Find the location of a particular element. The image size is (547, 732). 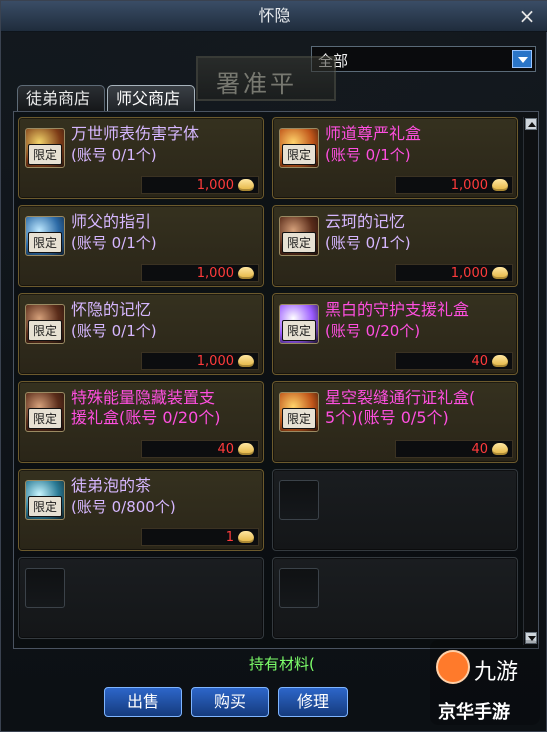

price-box: 1 is located at coordinates (200, 537).